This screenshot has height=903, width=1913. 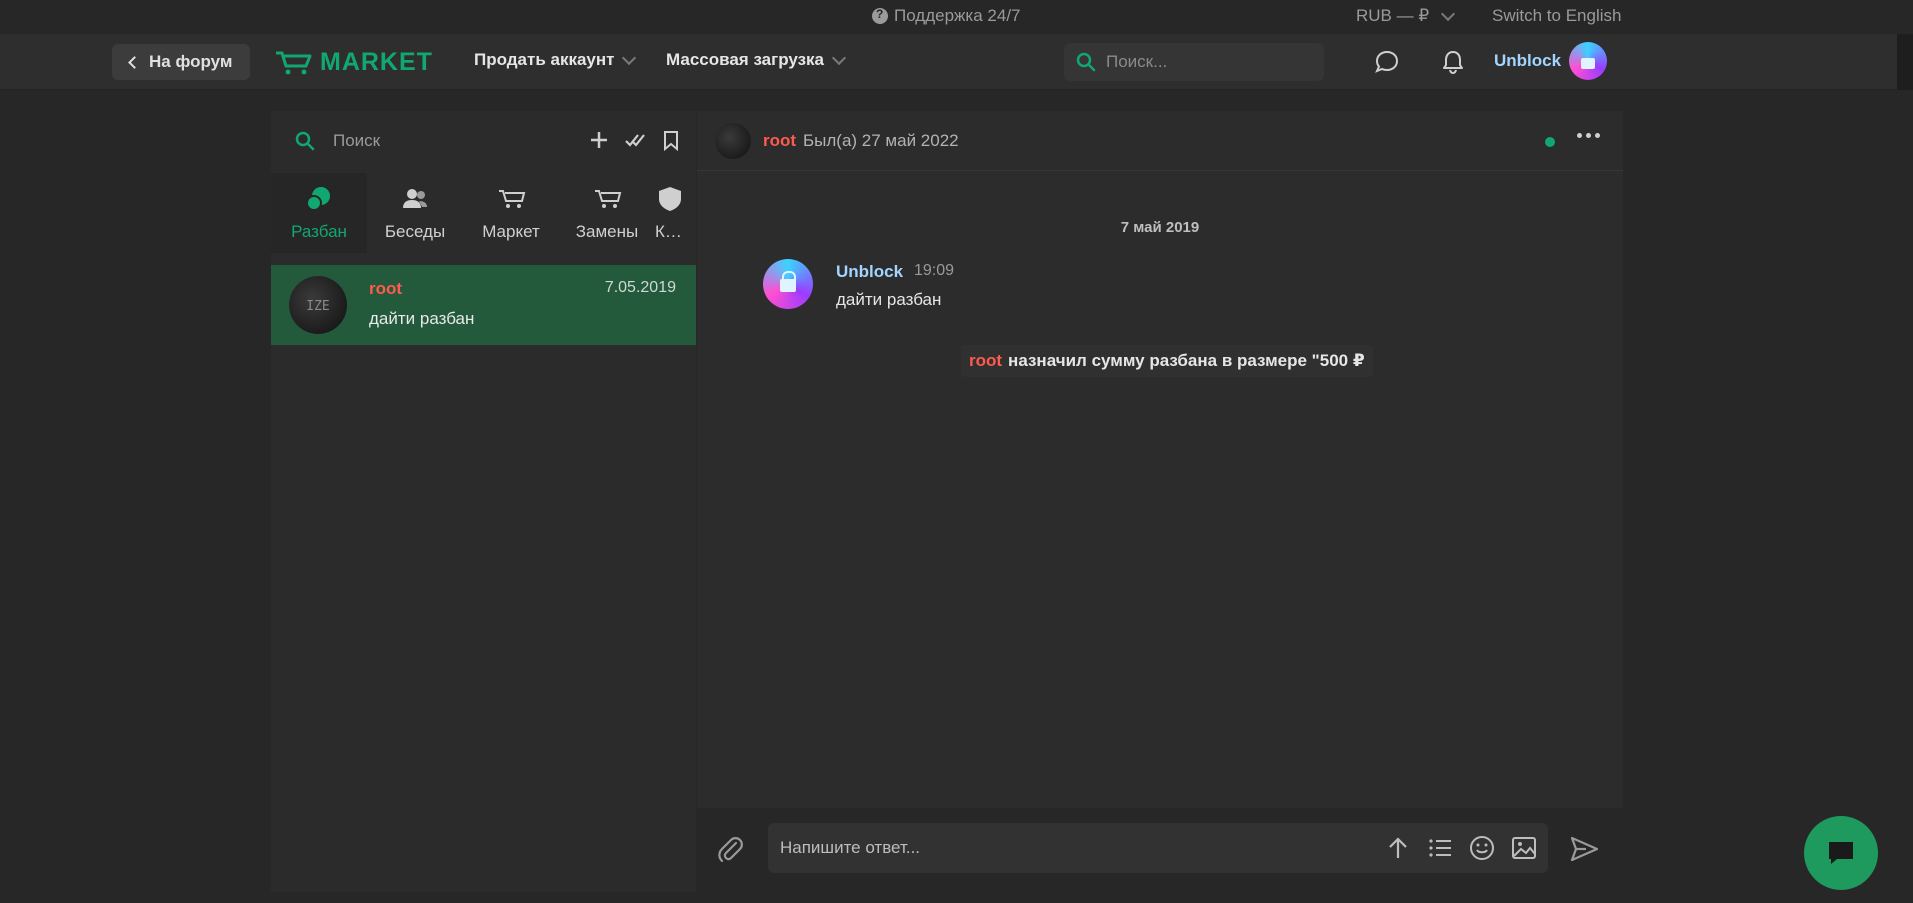 What do you see at coordinates (318, 199) in the screenshot?
I see `chat-bubbles-icon` at bounding box center [318, 199].